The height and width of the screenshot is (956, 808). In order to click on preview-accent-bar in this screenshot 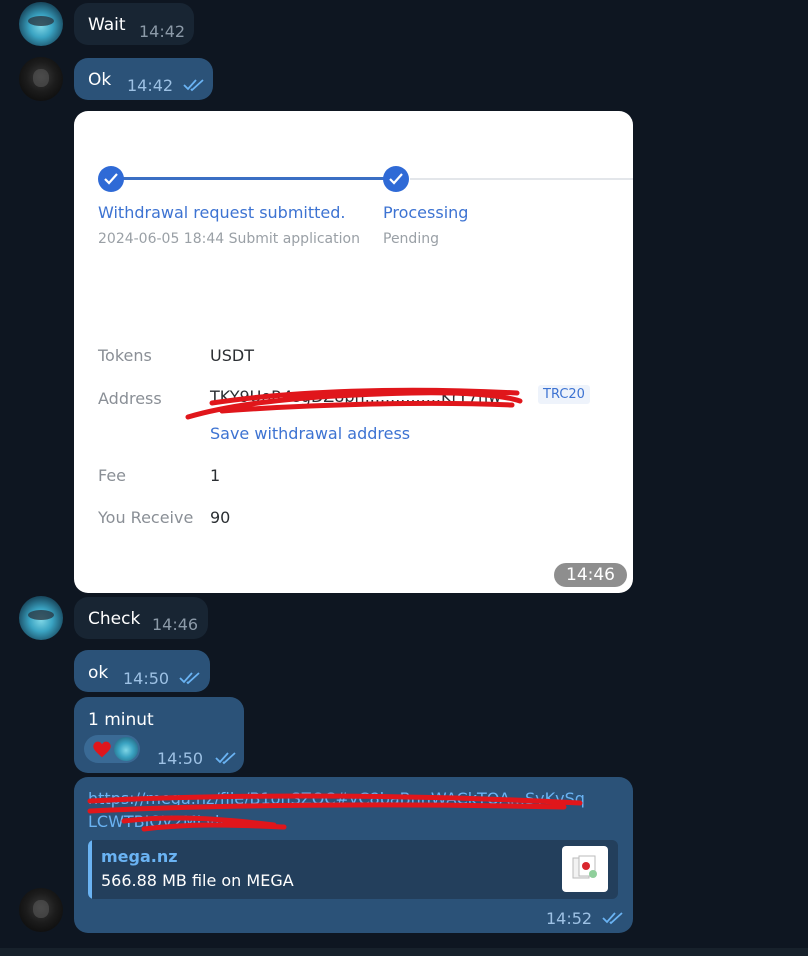, I will do `click(90, 869)`.